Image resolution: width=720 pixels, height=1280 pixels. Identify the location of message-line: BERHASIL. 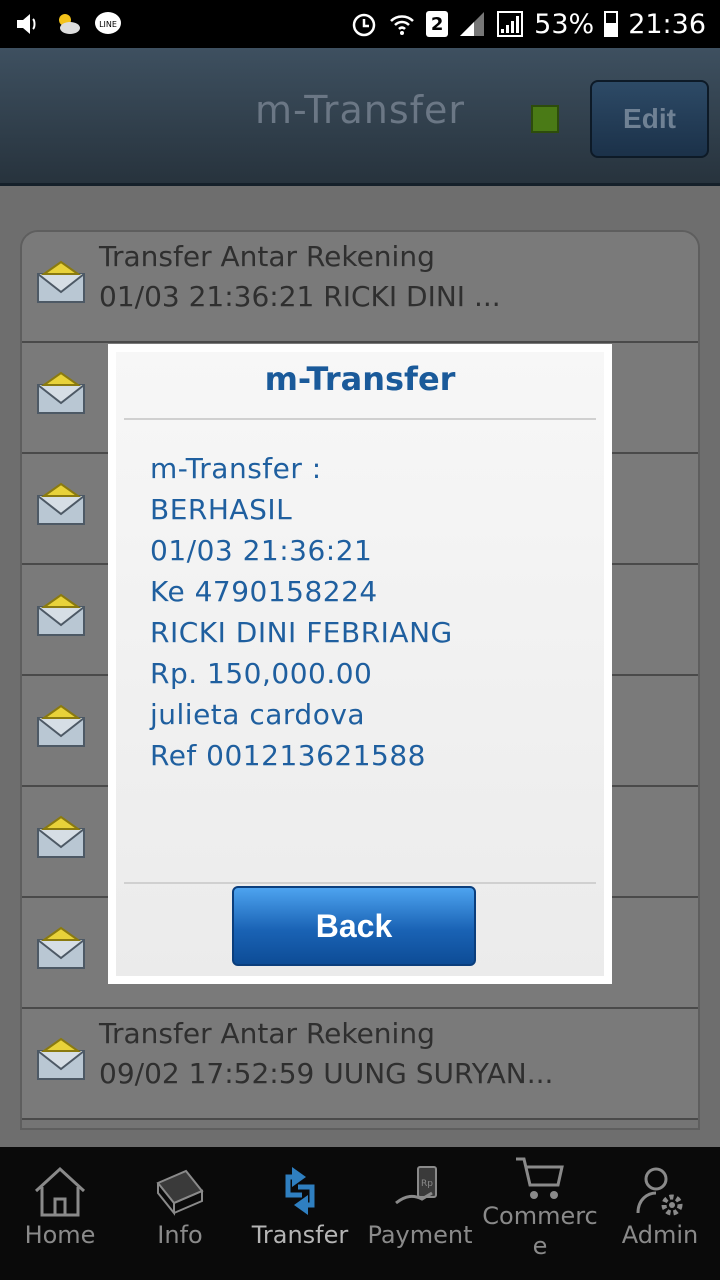
(221, 509).